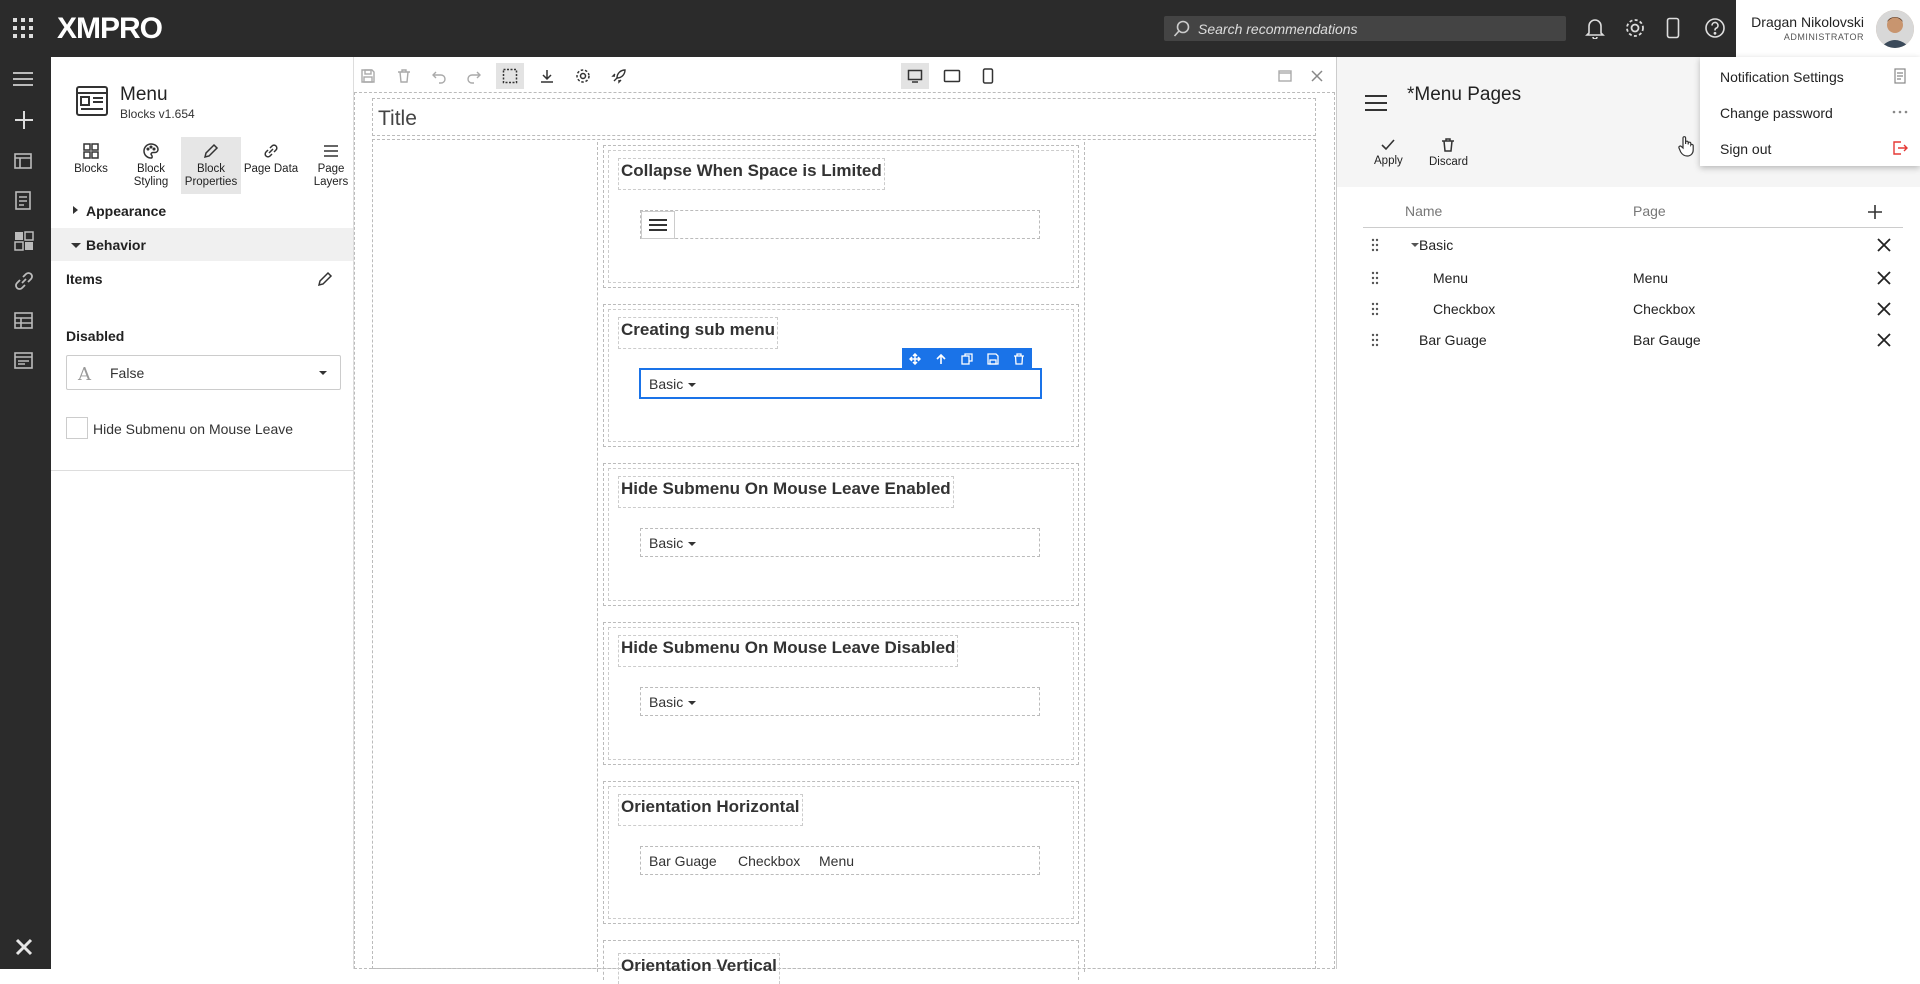  What do you see at coordinates (1317, 76) in the screenshot?
I see `close-icon` at bounding box center [1317, 76].